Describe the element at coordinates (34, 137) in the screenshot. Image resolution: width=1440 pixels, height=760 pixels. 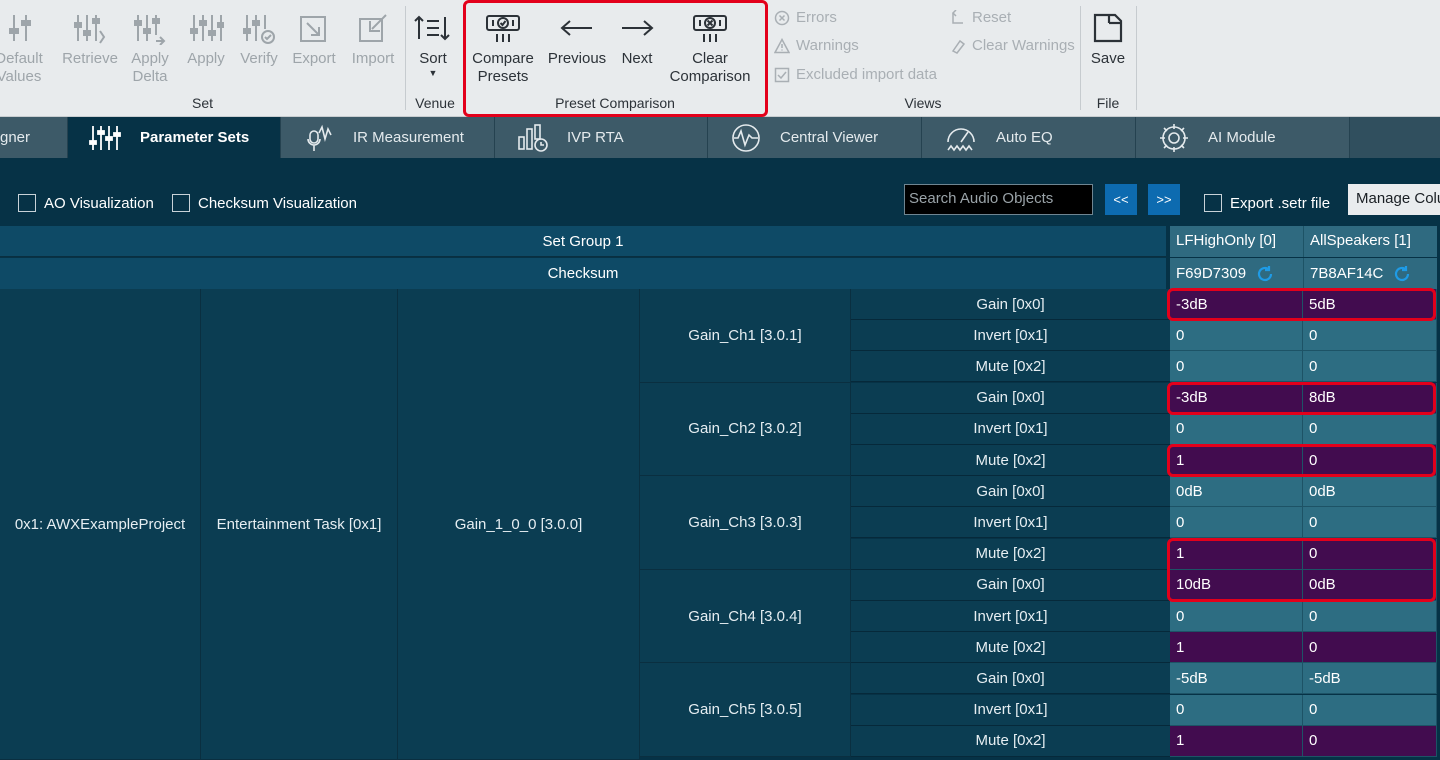
I see `tab-designer: gner` at that location.